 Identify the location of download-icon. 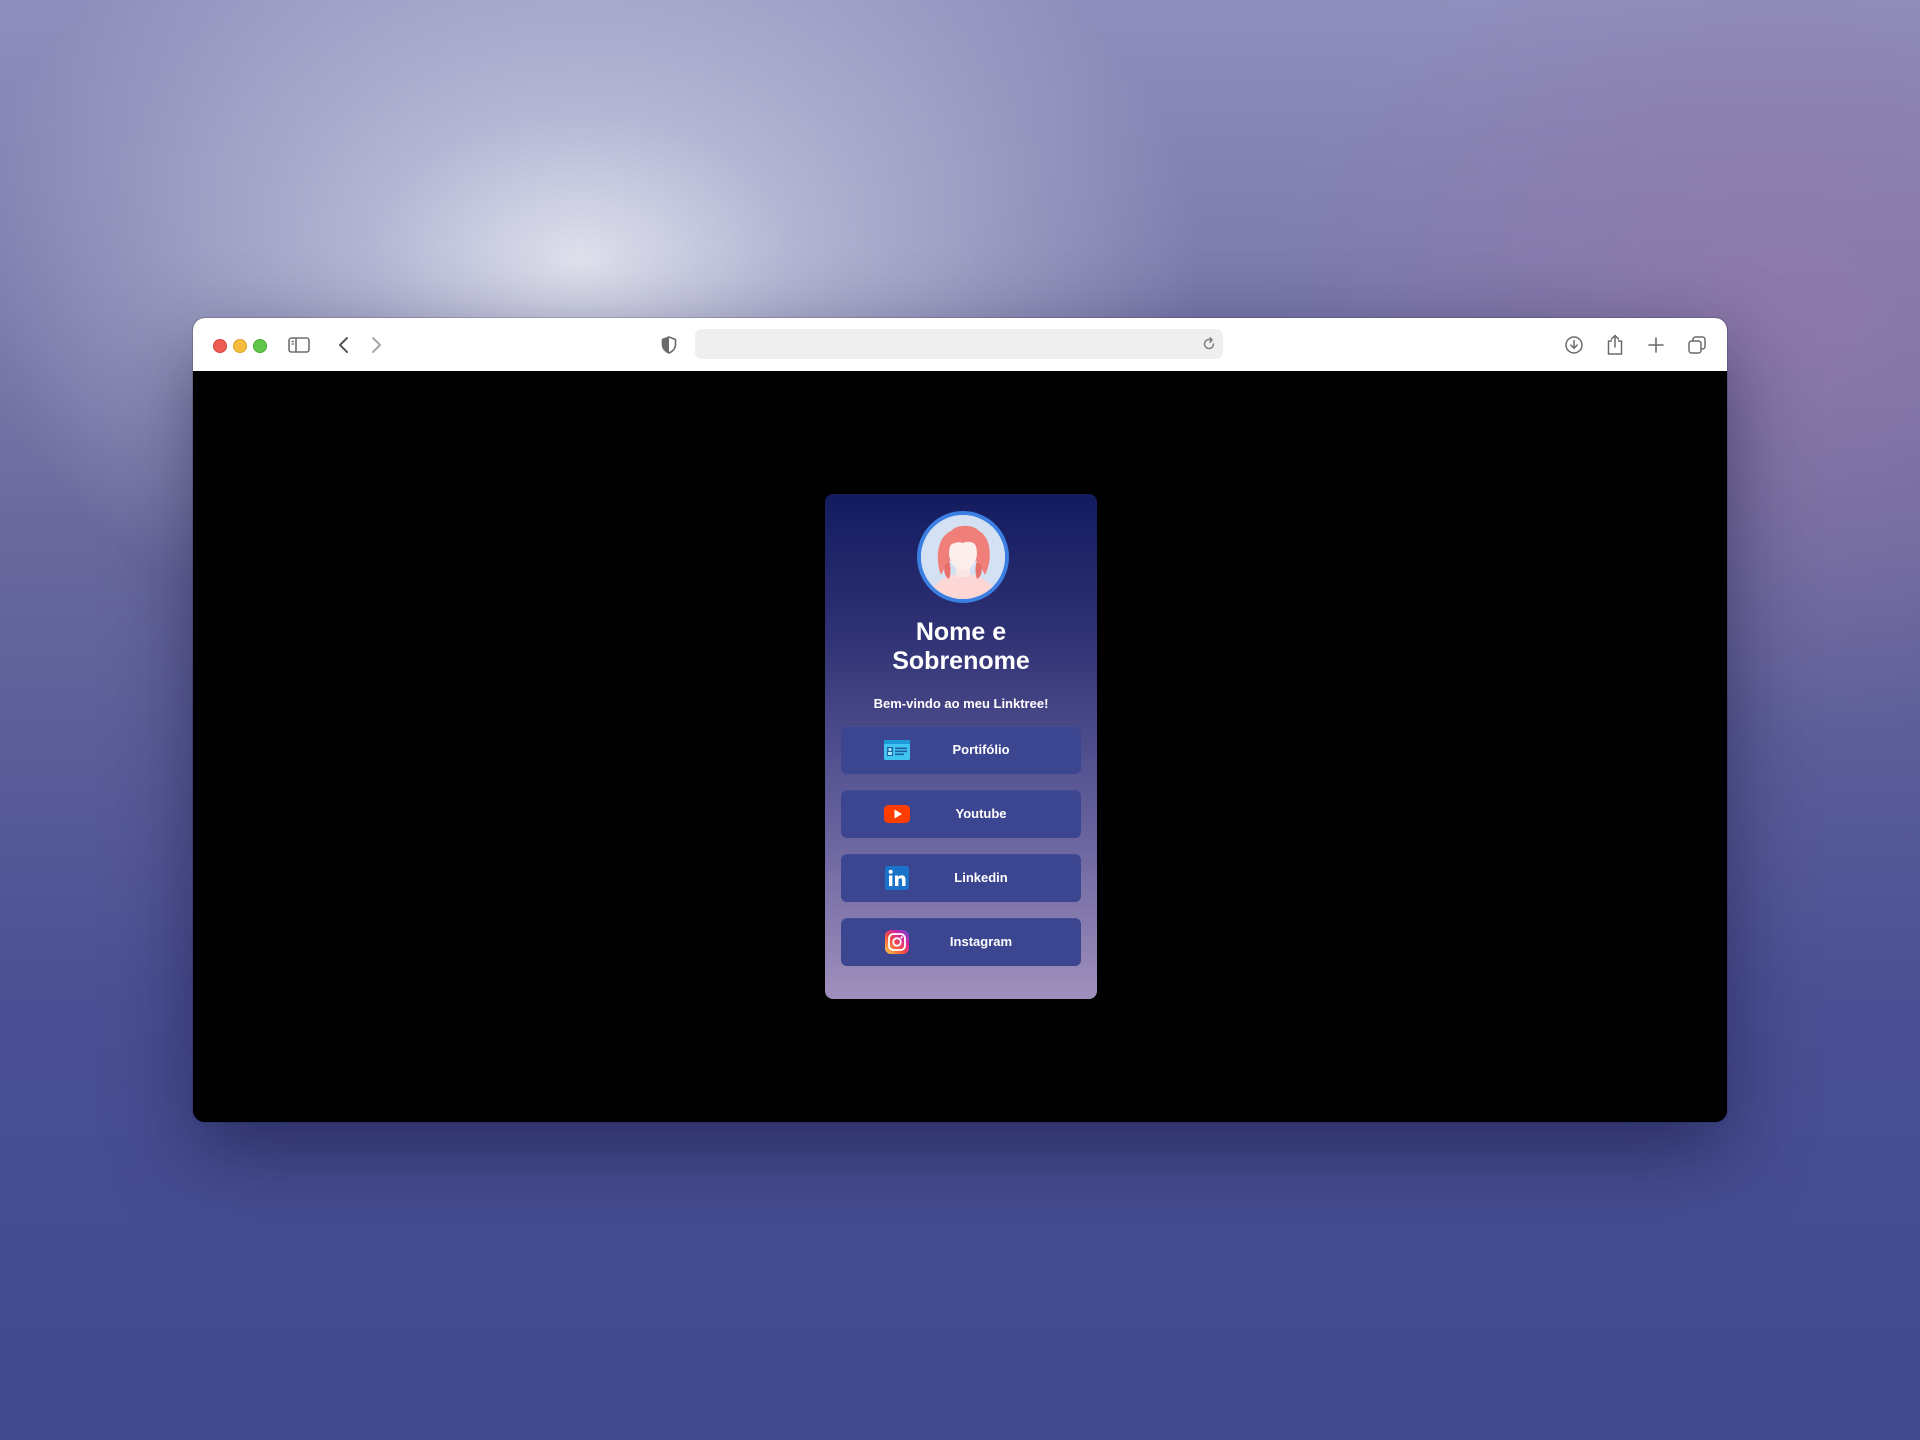
(1574, 345).